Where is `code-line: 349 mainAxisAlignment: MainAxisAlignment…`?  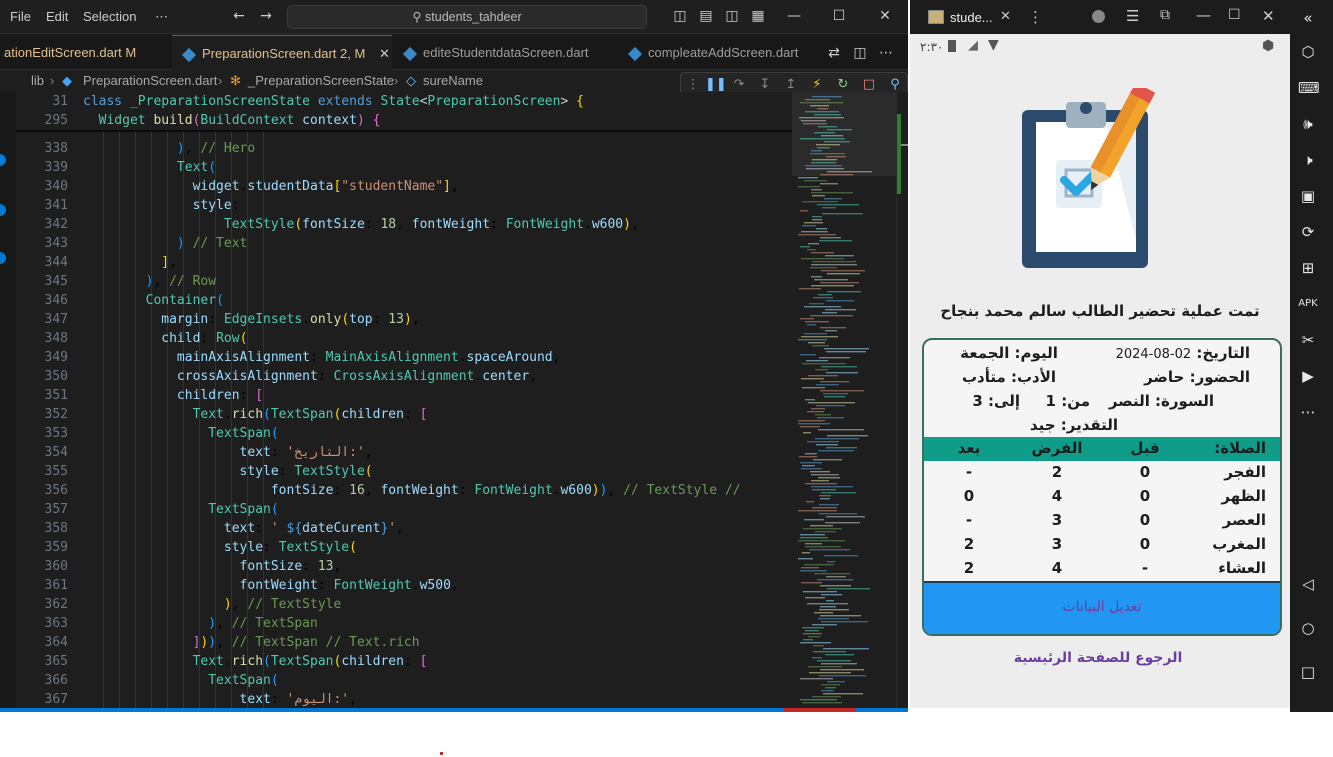
code-line: 349 mainAxisAlignment: MainAxisAlignment… is located at coordinates (404, 357).